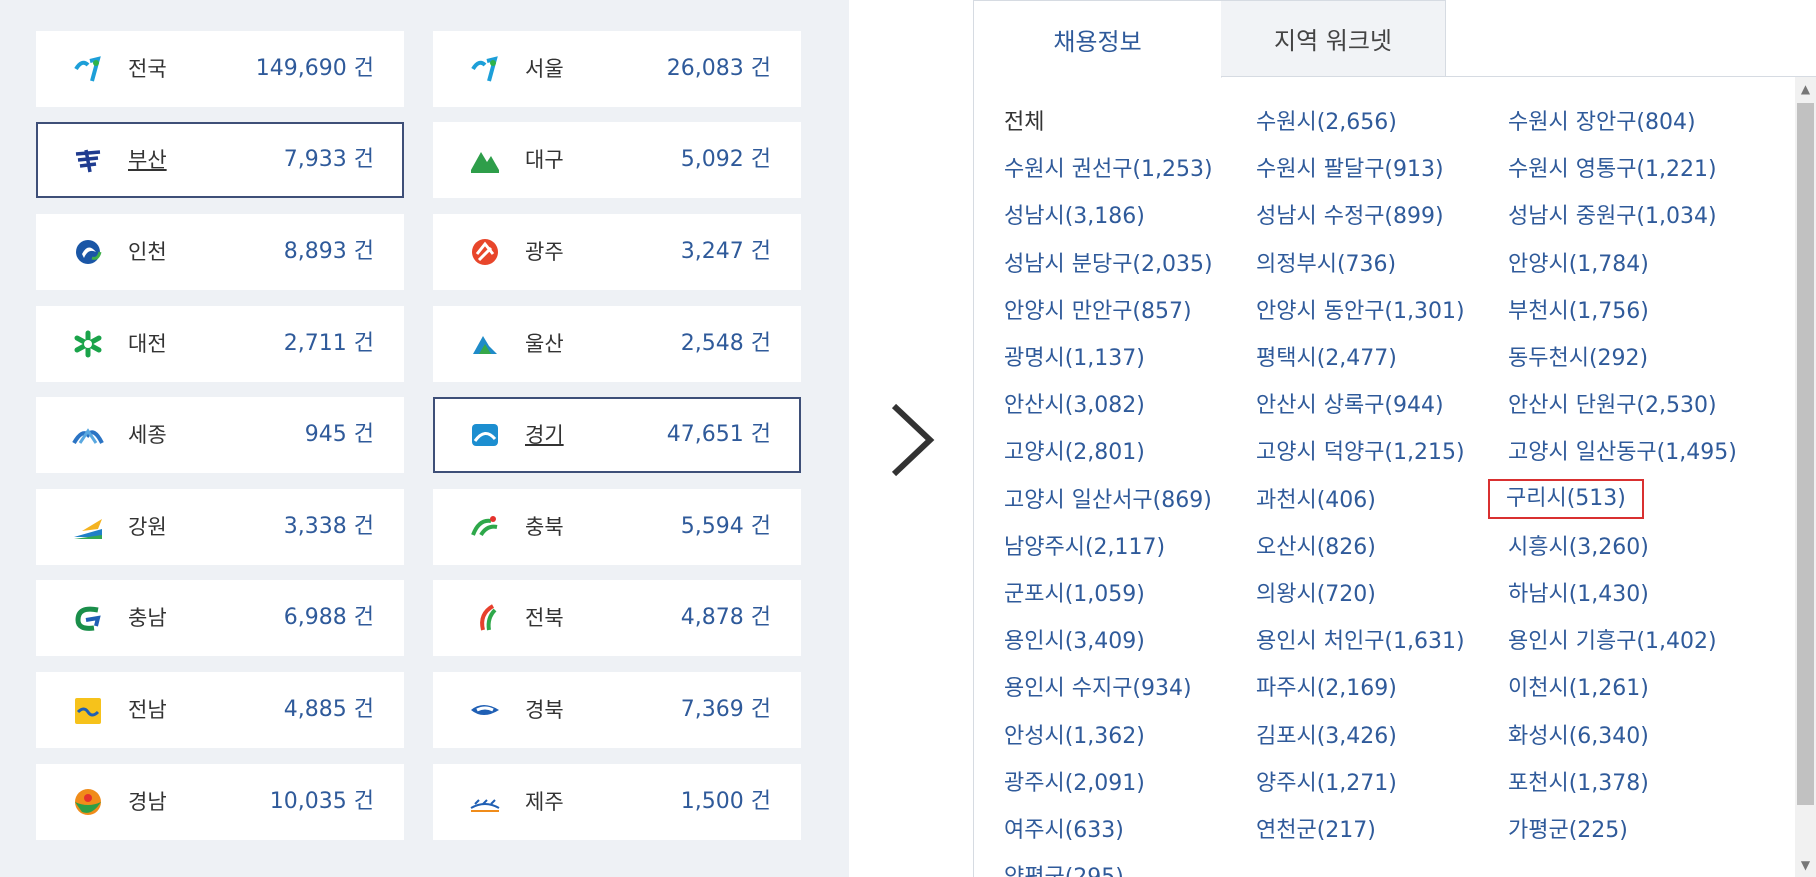 The height and width of the screenshot is (877, 1816). I want to click on job-region-link: 양주시(1,271), so click(1326, 784).